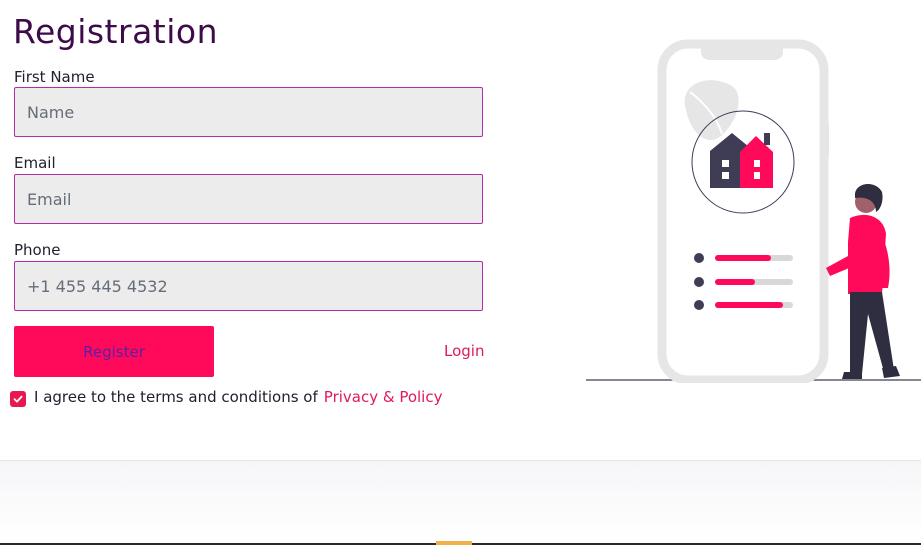 This screenshot has width=921, height=545. What do you see at coordinates (115, 31) in the screenshot?
I see `page-title: Registration` at bounding box center [115, 31].